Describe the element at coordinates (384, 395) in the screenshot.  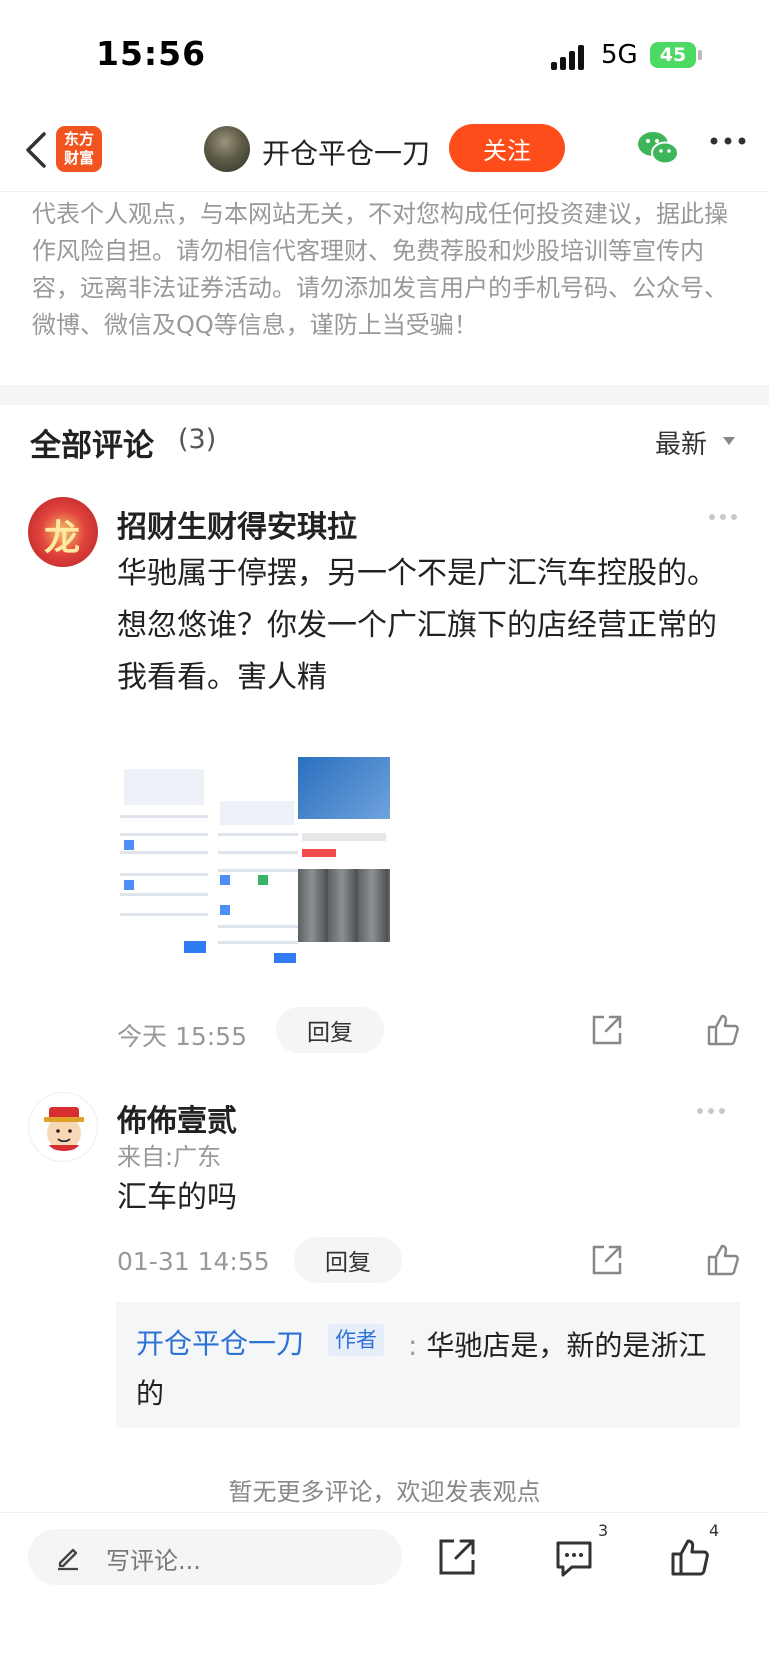
I see `section-divider` at that location.